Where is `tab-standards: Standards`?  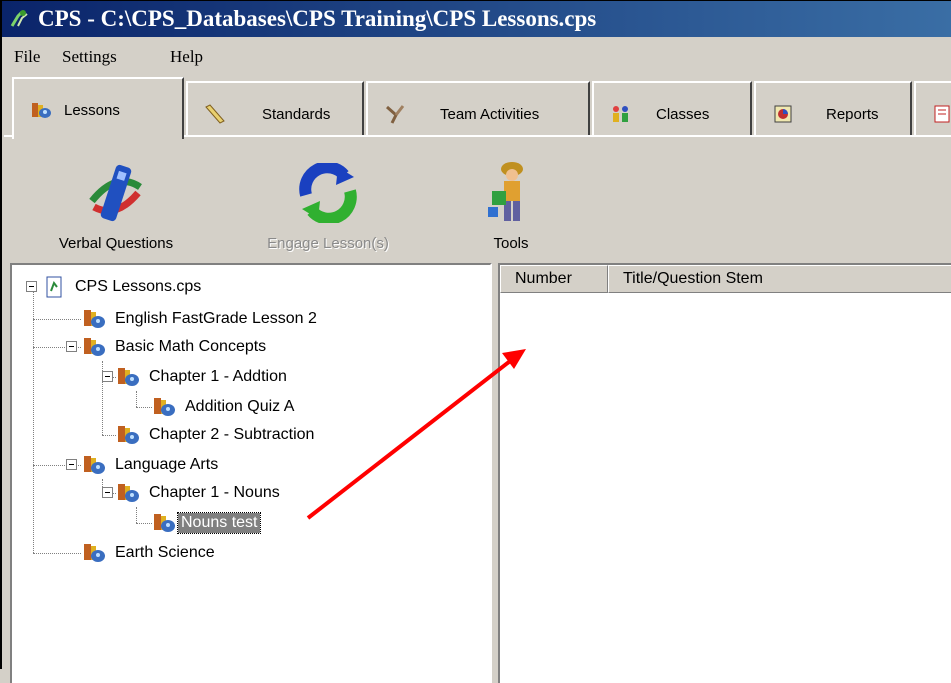 tab-standards: Standards is located at coordinates (275, 109).